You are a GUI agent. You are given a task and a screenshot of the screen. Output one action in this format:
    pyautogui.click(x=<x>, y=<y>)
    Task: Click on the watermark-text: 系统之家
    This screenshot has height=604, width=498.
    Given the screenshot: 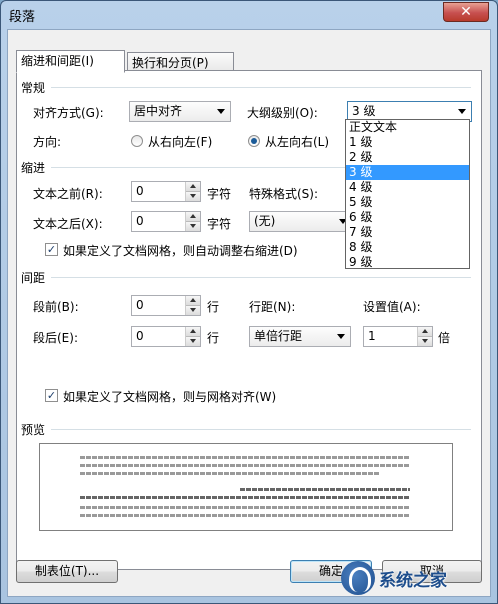 What is the action you would take?
    pyautogui.click(x=413, y=581)
    